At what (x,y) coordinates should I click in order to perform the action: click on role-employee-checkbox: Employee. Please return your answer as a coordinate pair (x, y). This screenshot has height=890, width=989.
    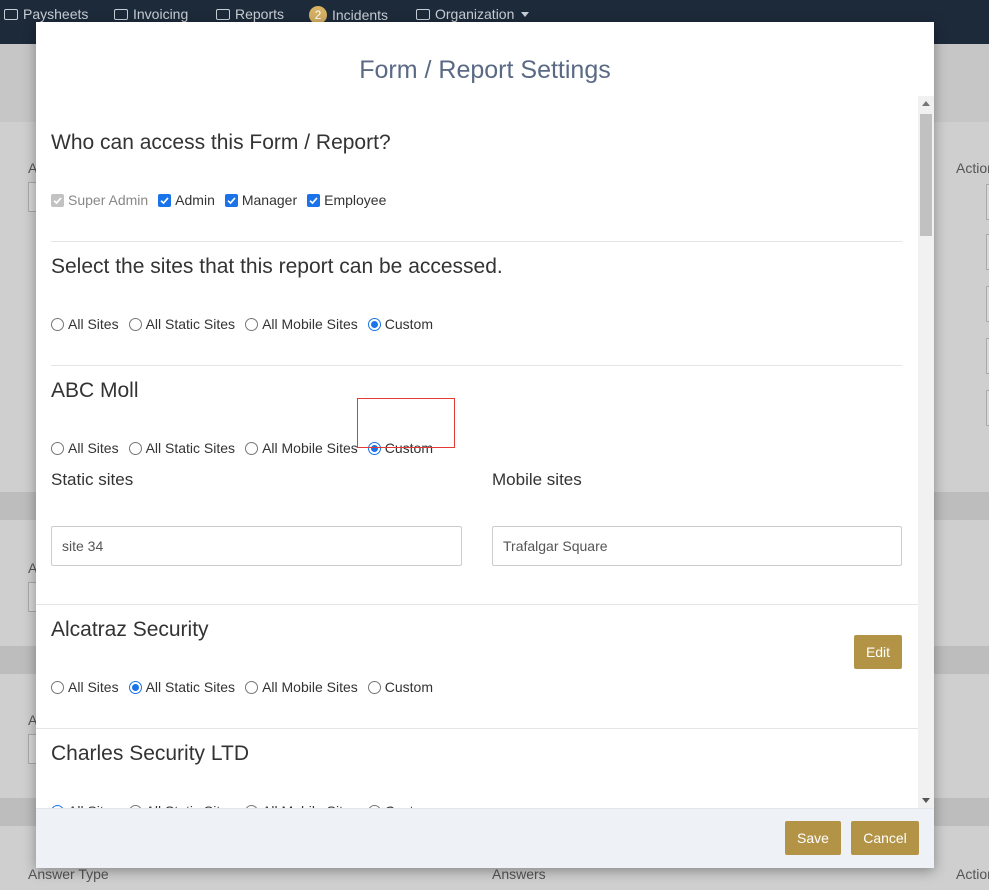
    Looking at the image, I should click on (346, 200).